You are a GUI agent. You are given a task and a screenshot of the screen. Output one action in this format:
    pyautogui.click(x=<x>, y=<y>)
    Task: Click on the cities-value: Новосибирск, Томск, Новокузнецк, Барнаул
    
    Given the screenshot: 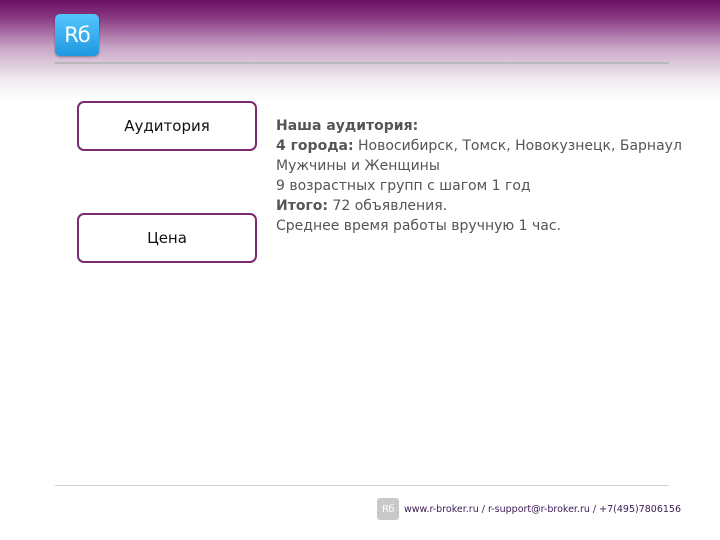 What is the action you would take?
    pyautogui.click(x=517, y=146)
    